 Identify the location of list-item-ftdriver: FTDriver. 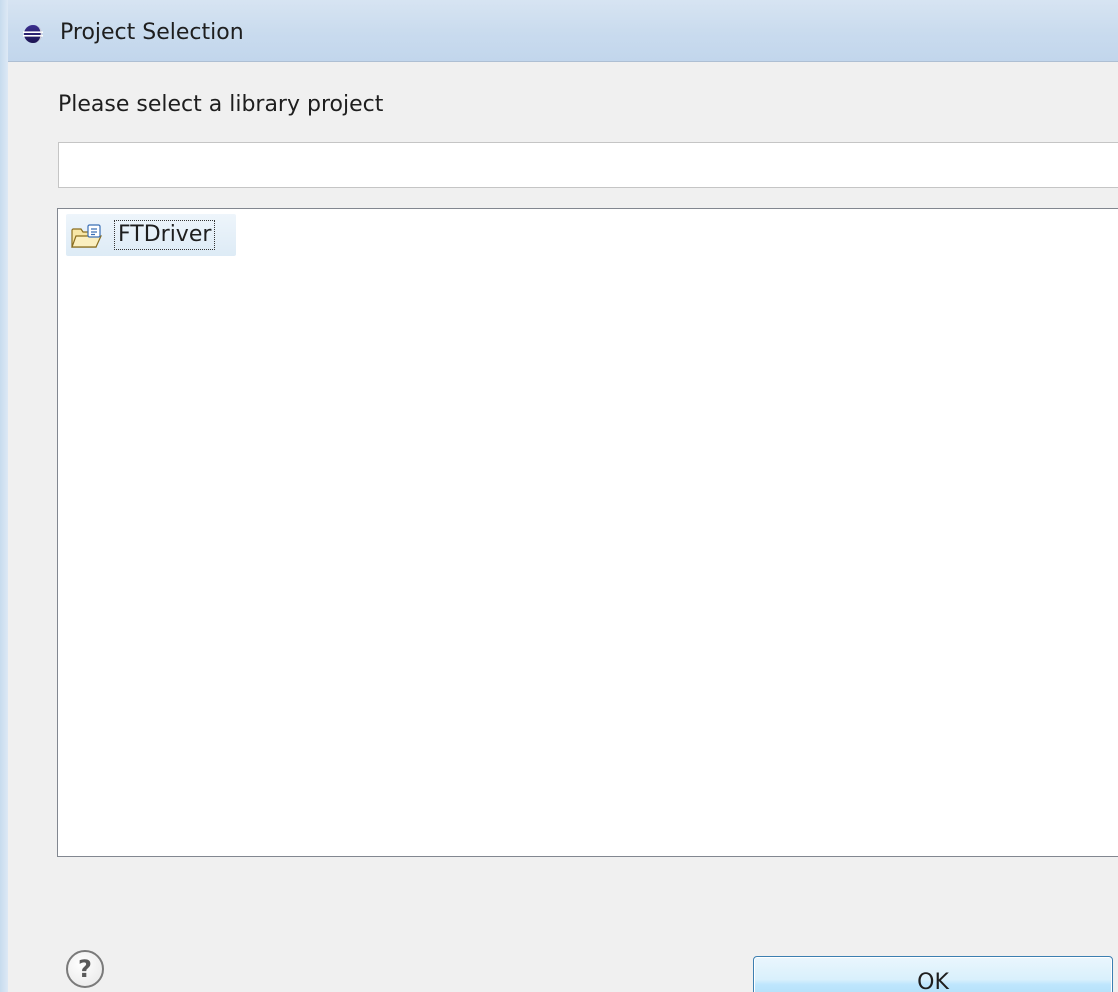
(151, 235).